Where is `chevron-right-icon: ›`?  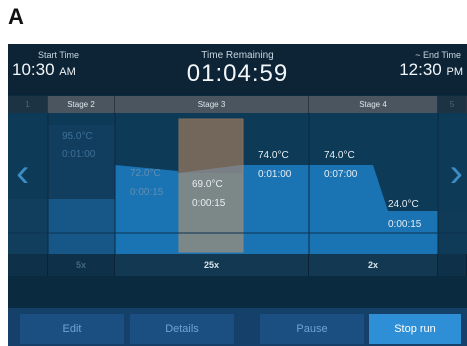 chevron-right-icon: › is located at coordinates (456, 173).